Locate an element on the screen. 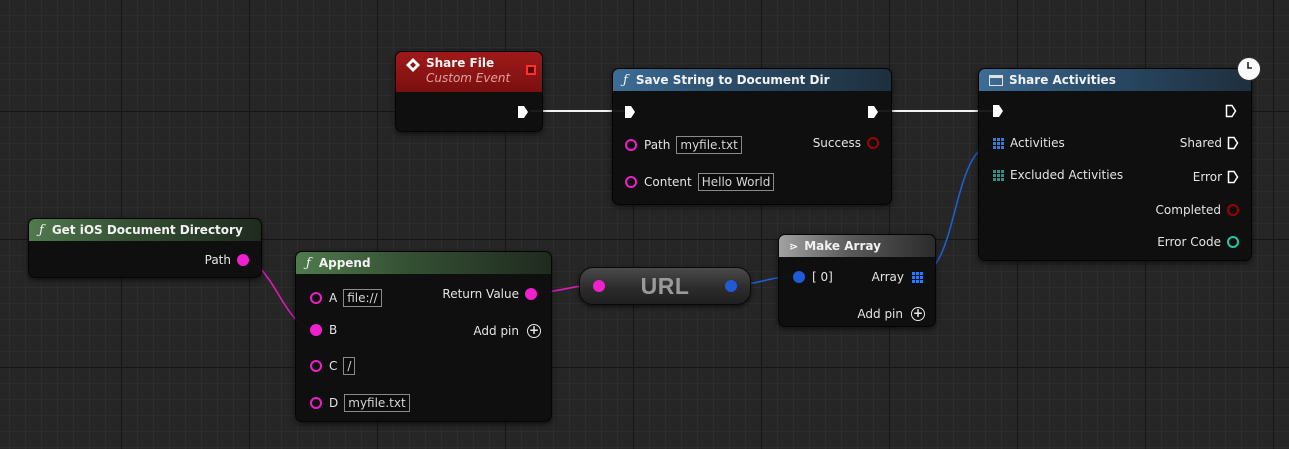 This screenshot has height=449, width=1289. path-field: myfile.txt is located at coordinates (709, 145).